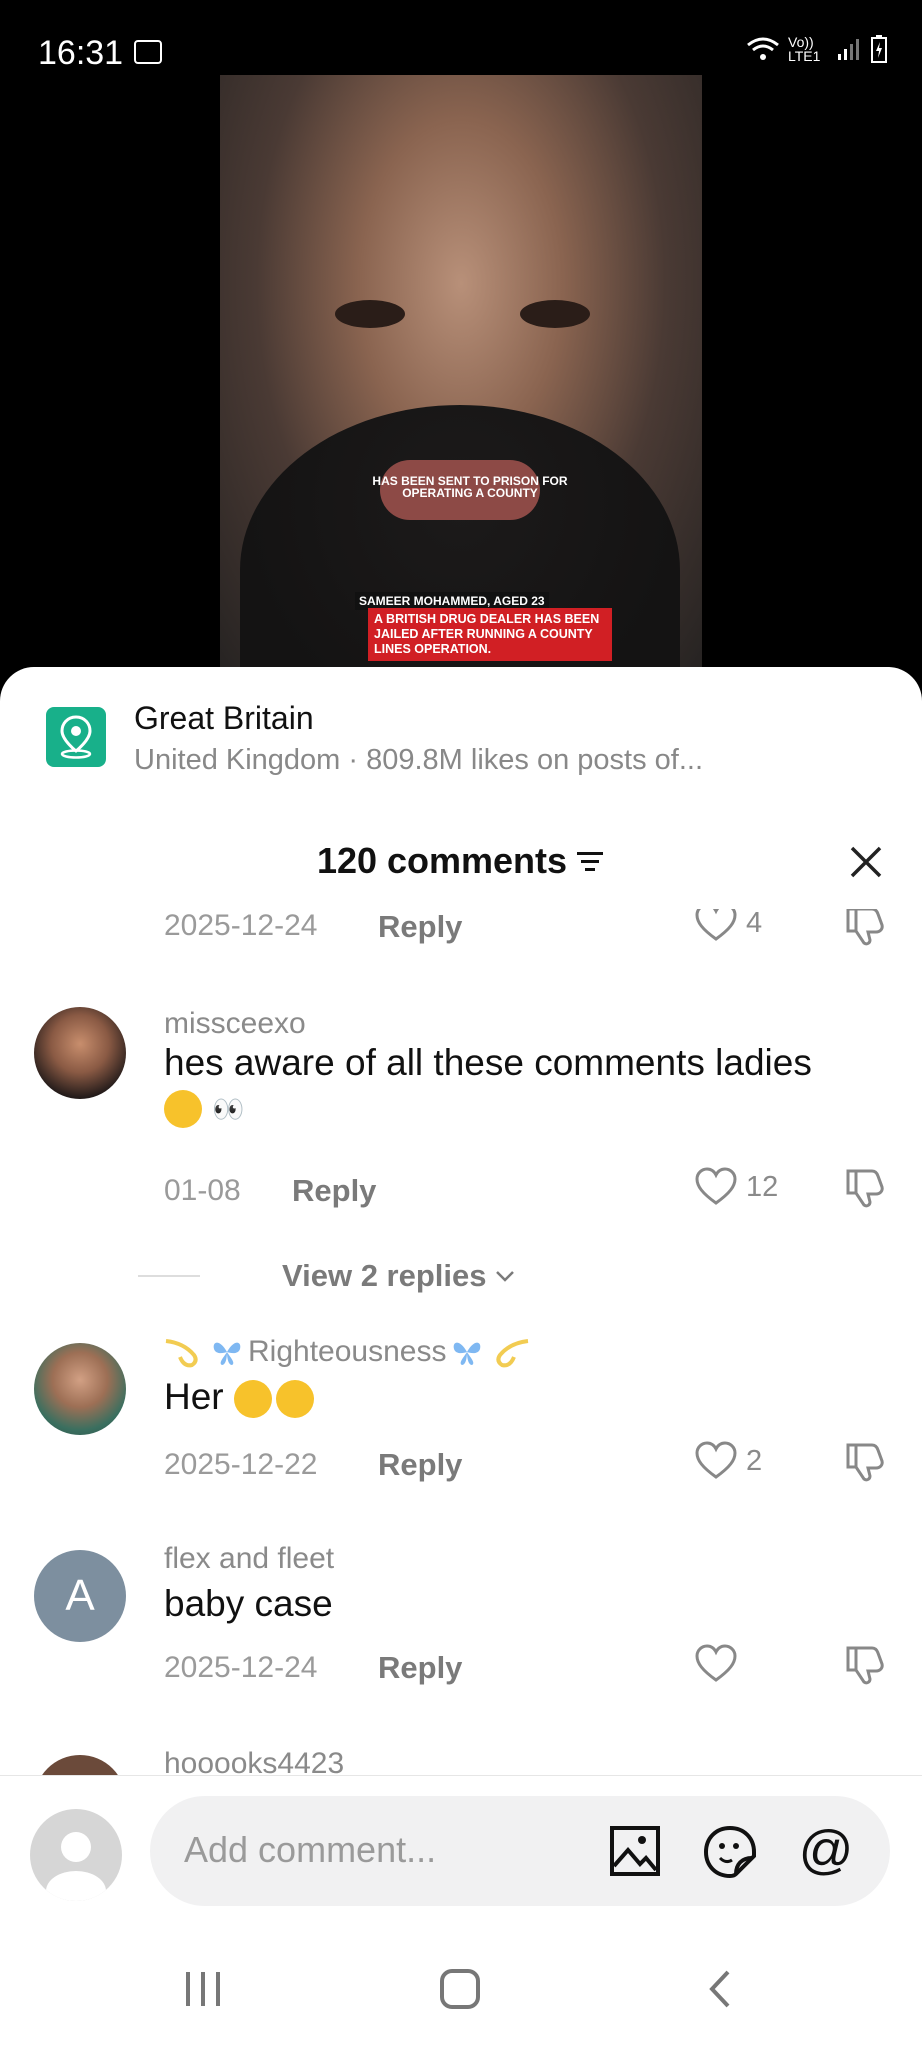 The width and height of the screenshot is (922, 2049). What do you see at coordinates (81, 53) in the screenshot?
I see `clock: 16:31` at bounding box center [81, 53].